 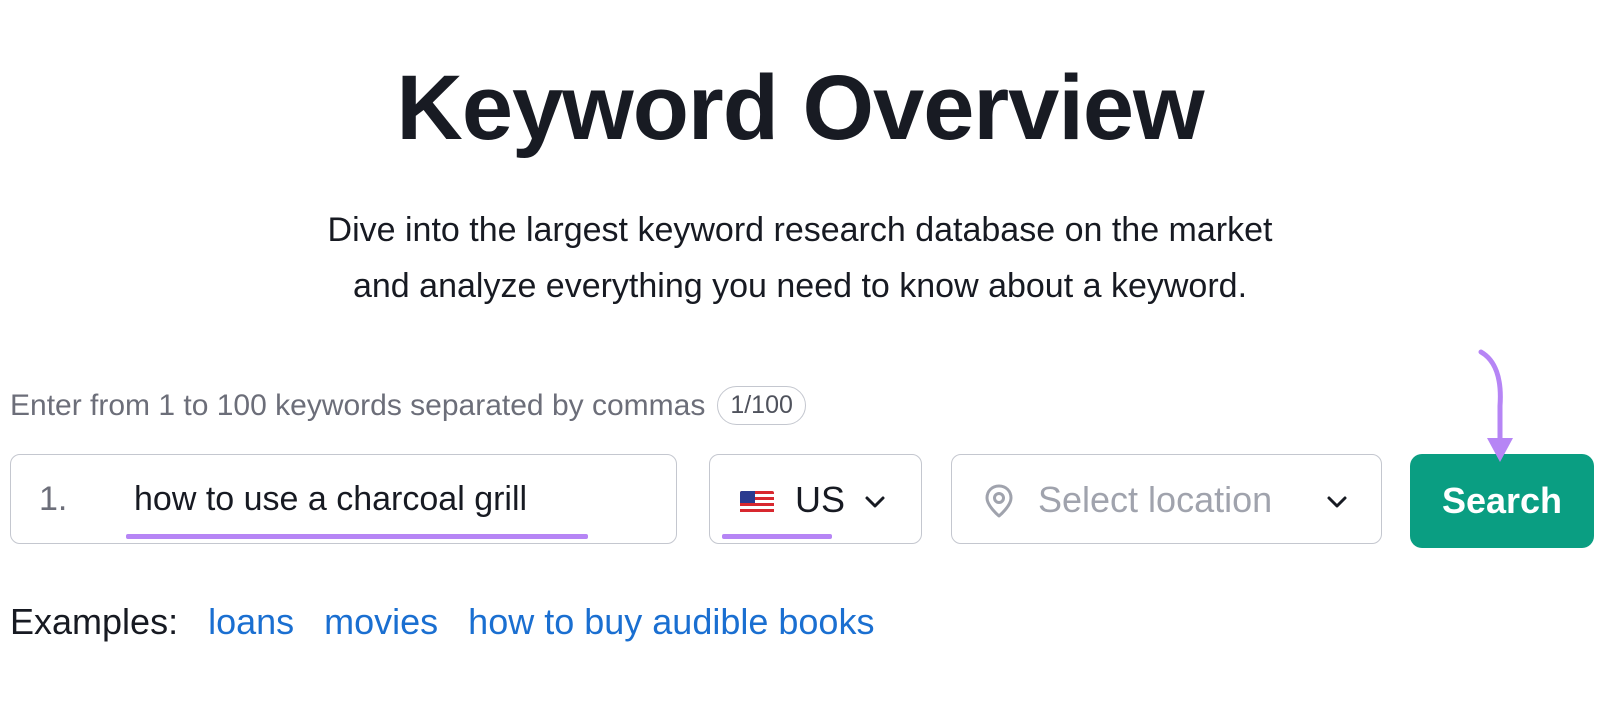 I want to click on location-pin-icon, so click(x=999, y=501).